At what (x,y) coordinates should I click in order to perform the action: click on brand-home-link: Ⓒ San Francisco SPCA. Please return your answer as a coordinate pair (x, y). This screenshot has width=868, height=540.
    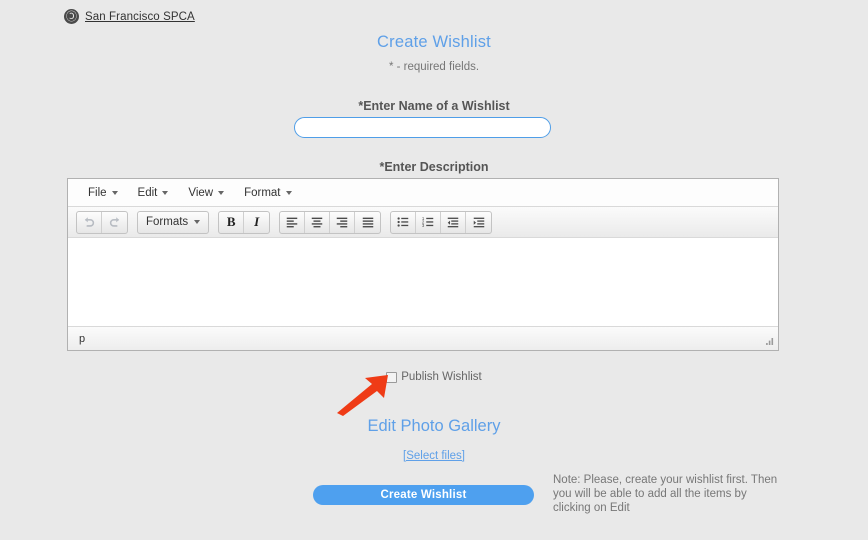
    Looking at the image, I should click on (129, 16).